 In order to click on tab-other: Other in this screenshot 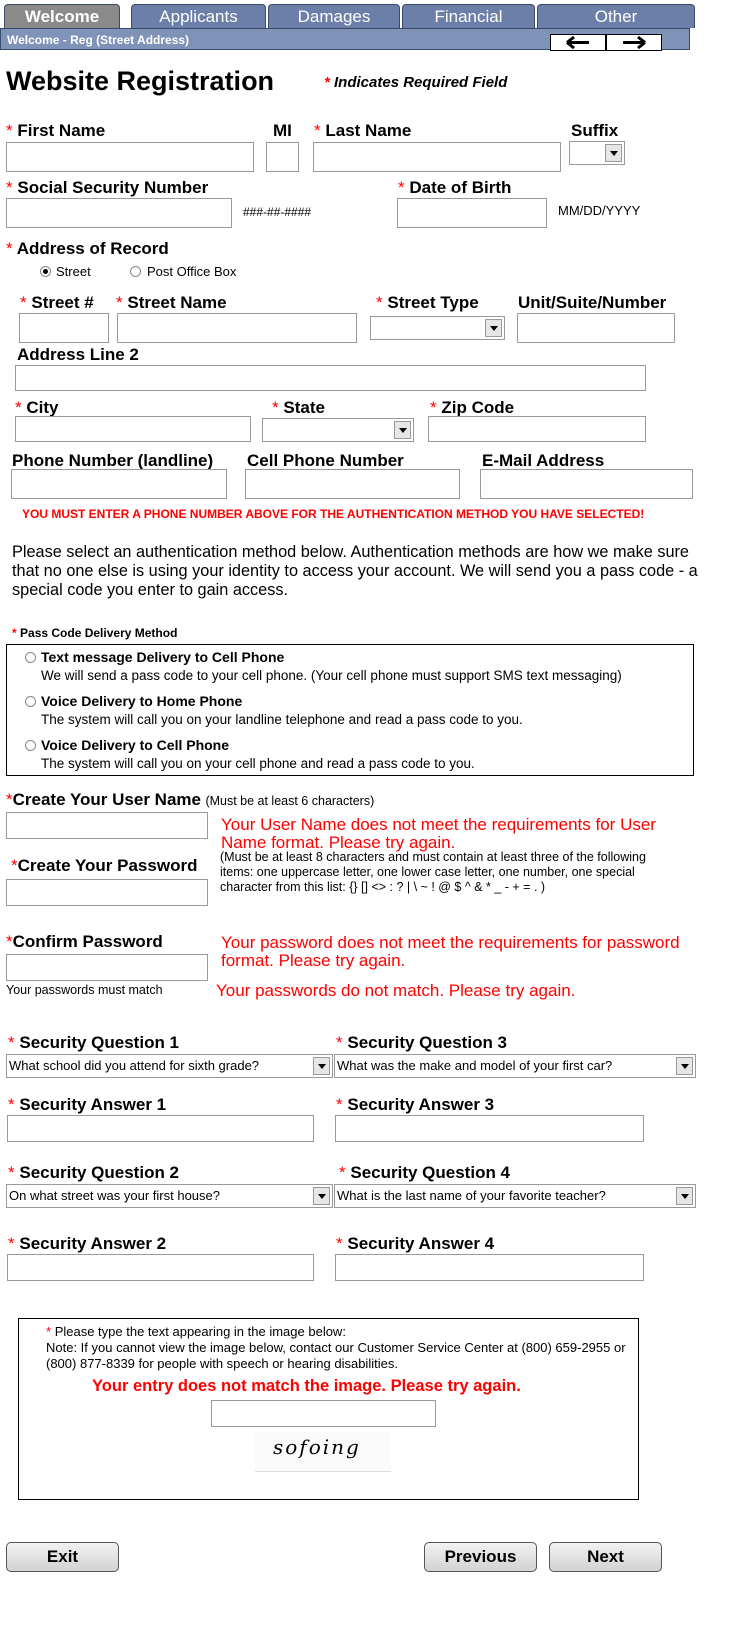, I will do `click(616, 16)`.